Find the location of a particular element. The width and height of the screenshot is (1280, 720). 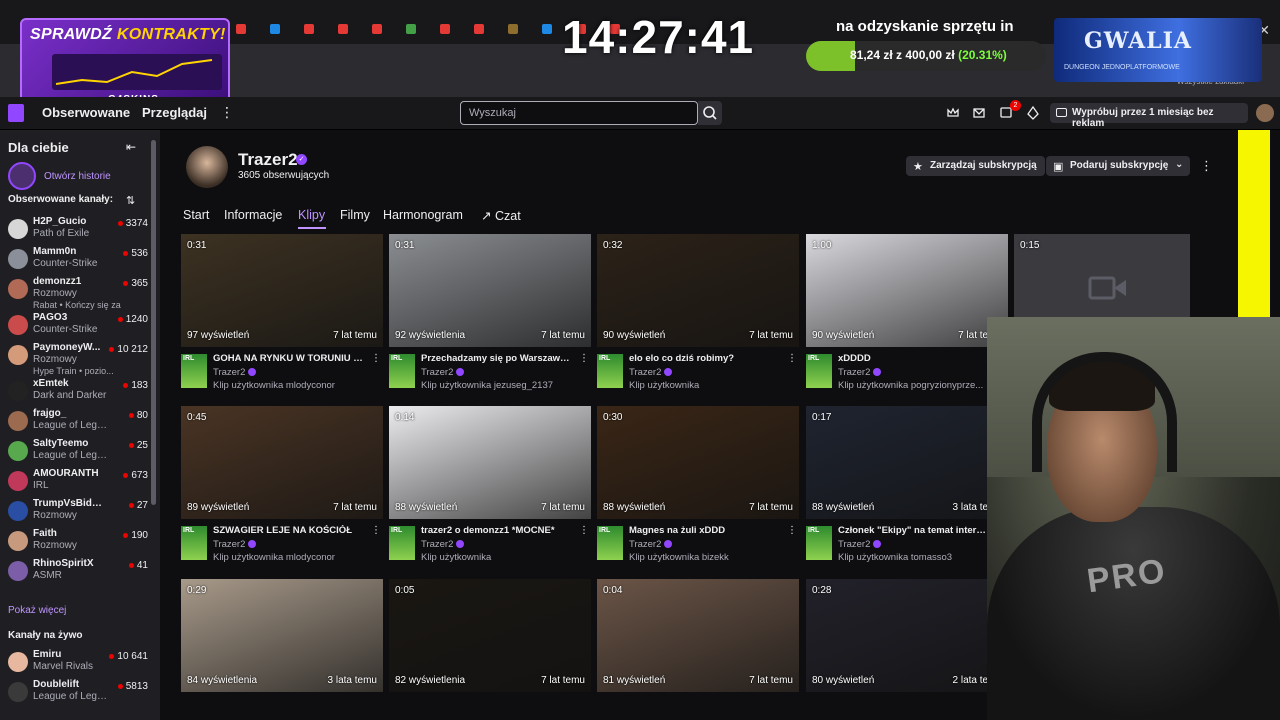

show-more-link: Pokaż więcej is located at coordinates (37, 610).